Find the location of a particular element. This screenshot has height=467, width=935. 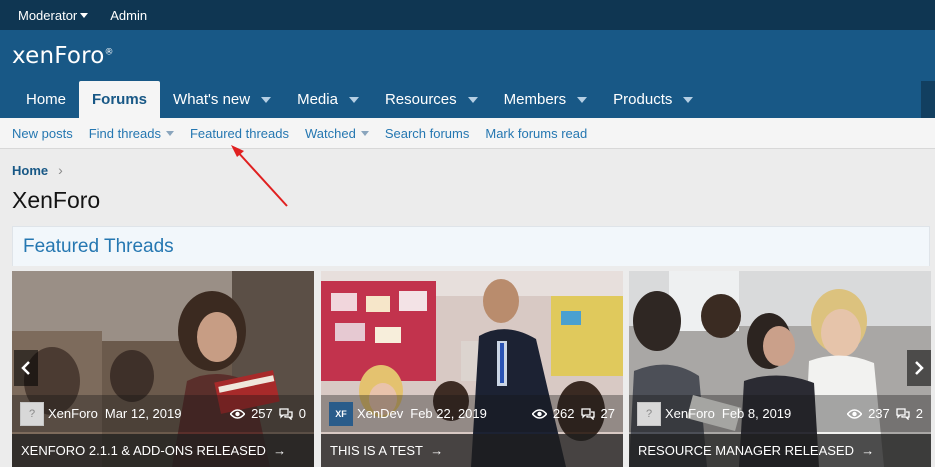

tab-label: Resources is located at coordinates (420, 99).